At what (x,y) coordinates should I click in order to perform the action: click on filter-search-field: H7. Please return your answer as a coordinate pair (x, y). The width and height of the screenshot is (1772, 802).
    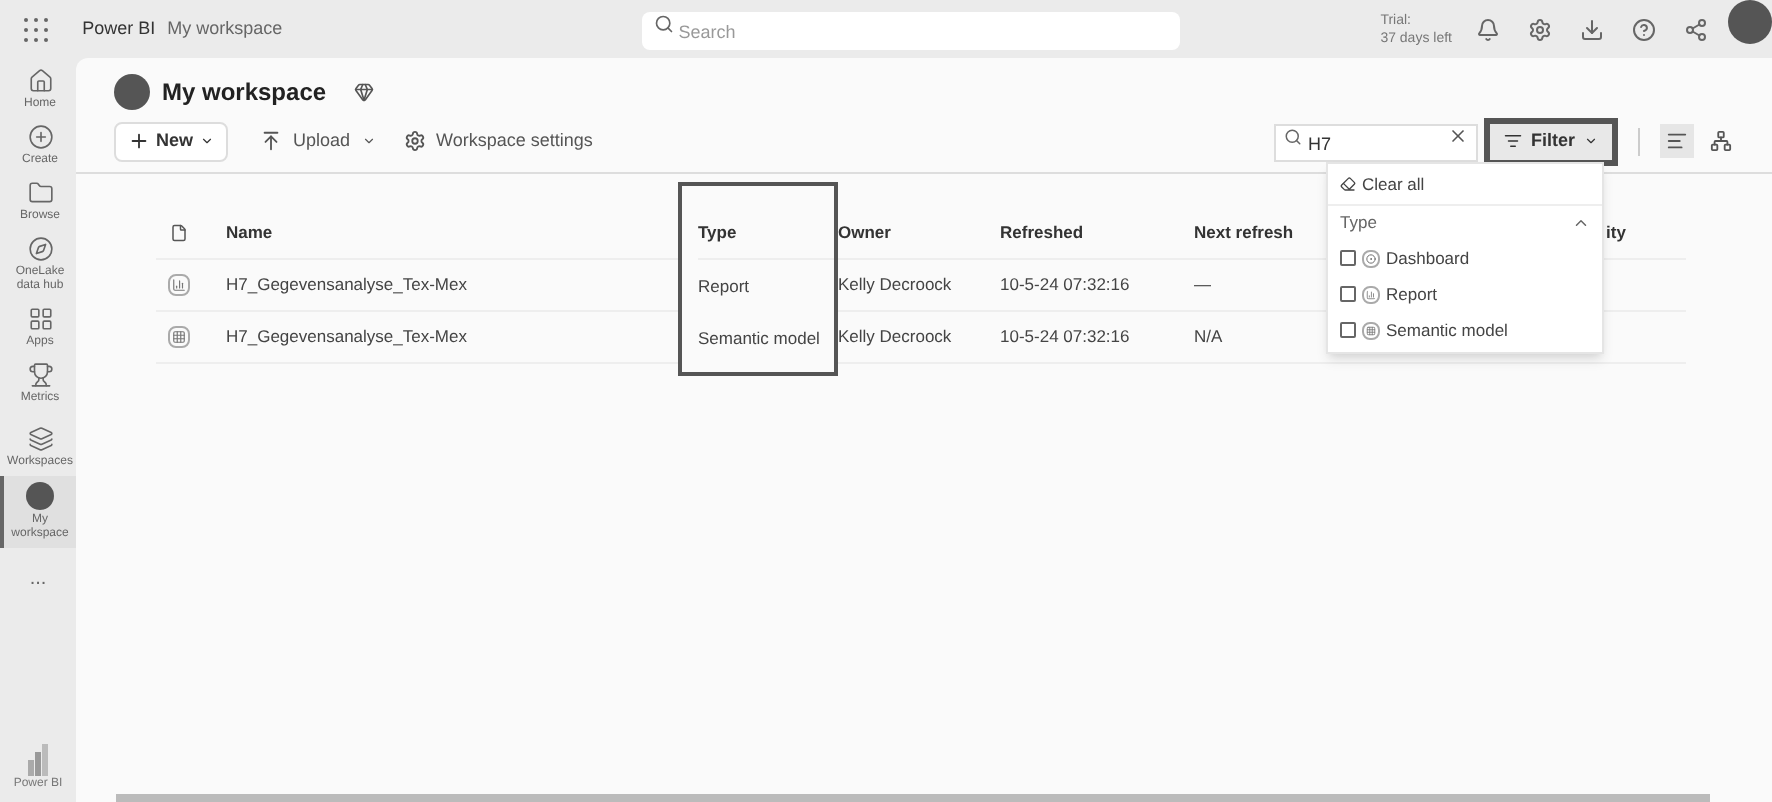
    Looking at the image, I should click on (1376, 143).